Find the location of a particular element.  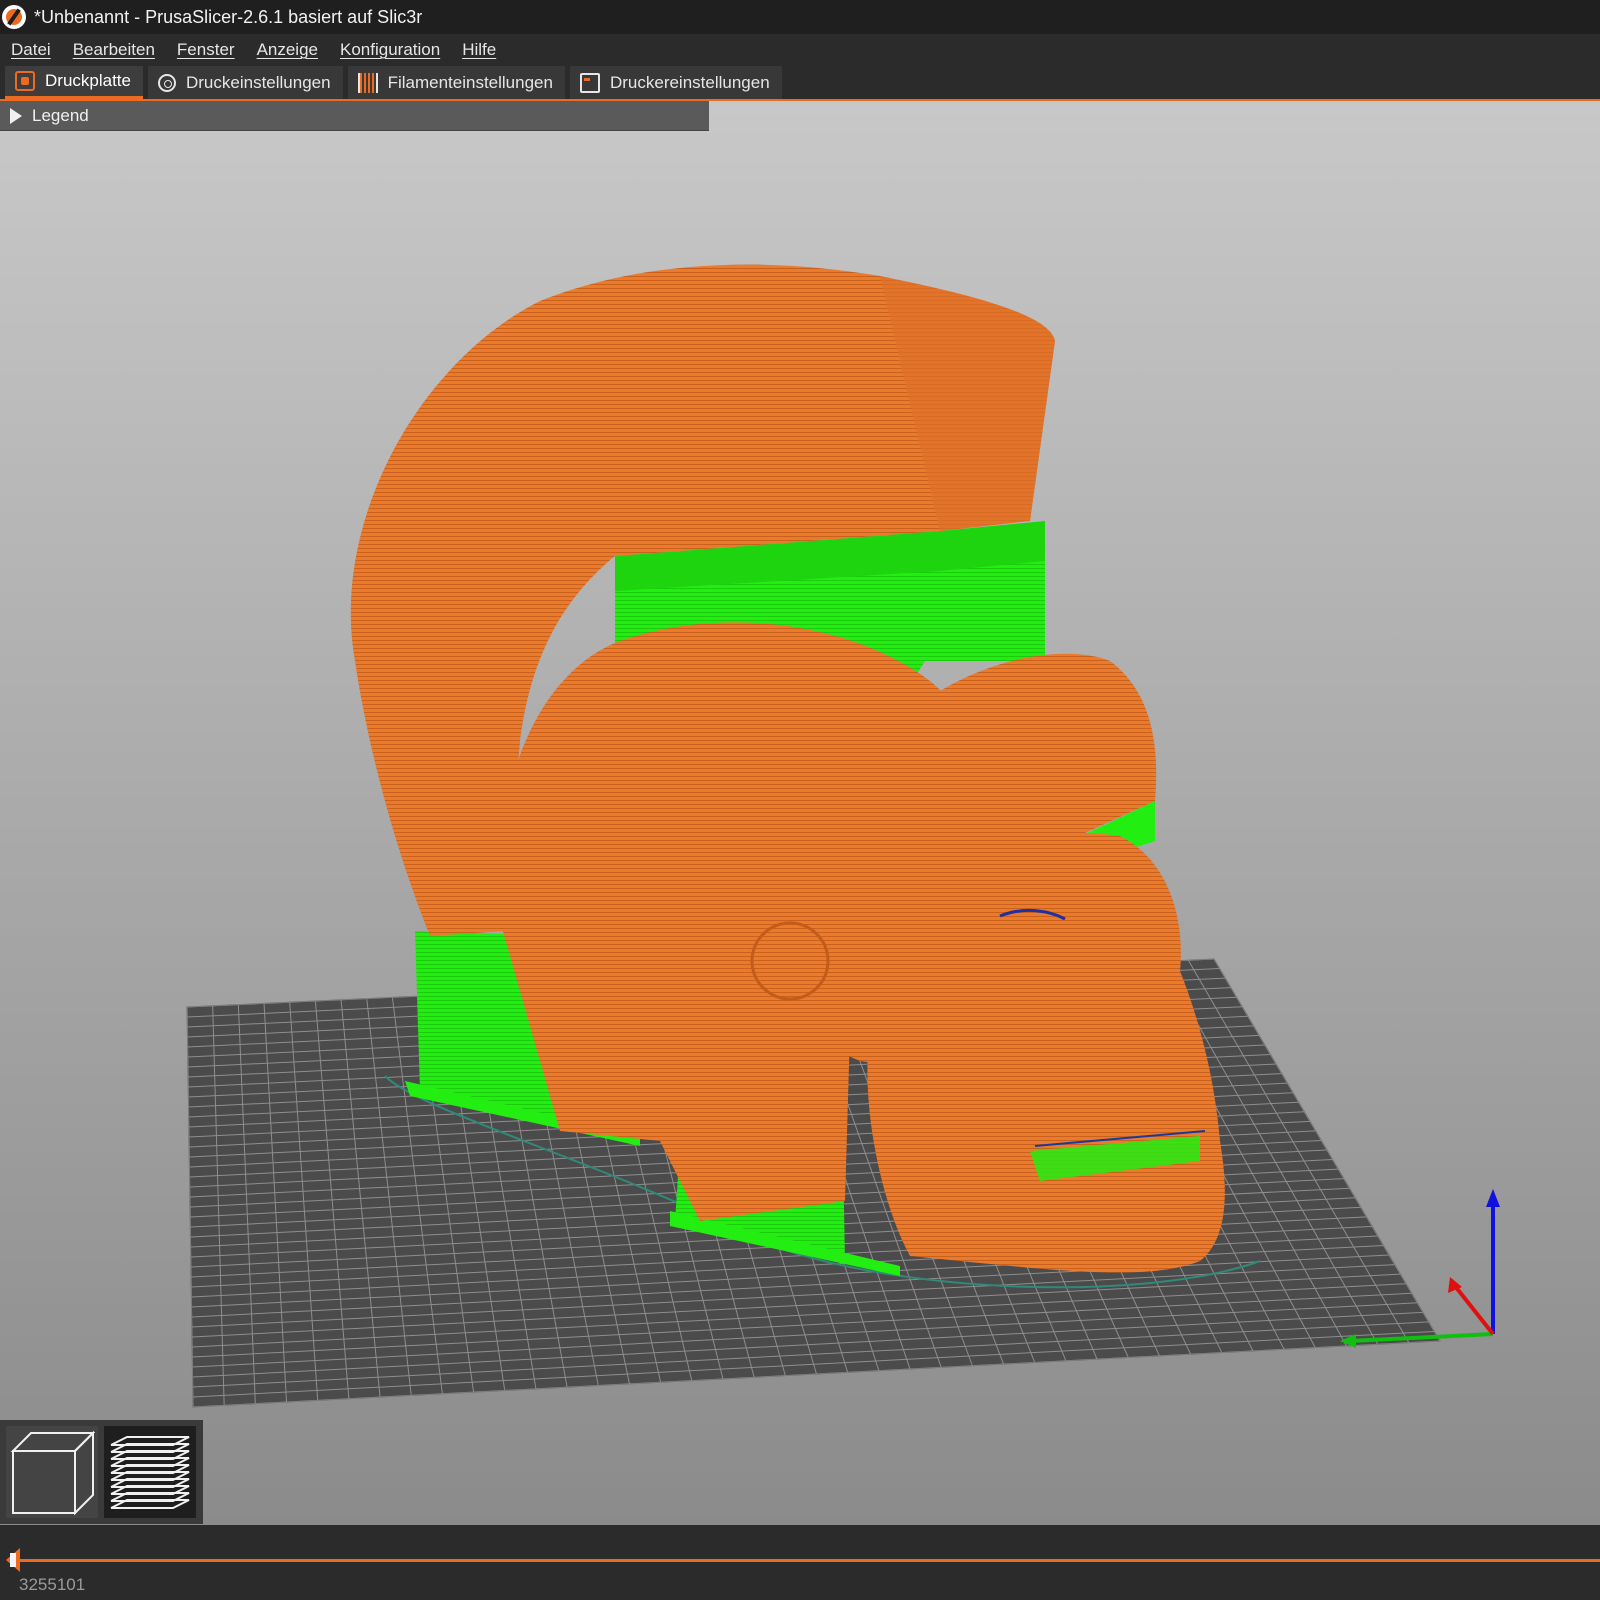

tab-label: Druckplatte is located at coordinates (88, 80).